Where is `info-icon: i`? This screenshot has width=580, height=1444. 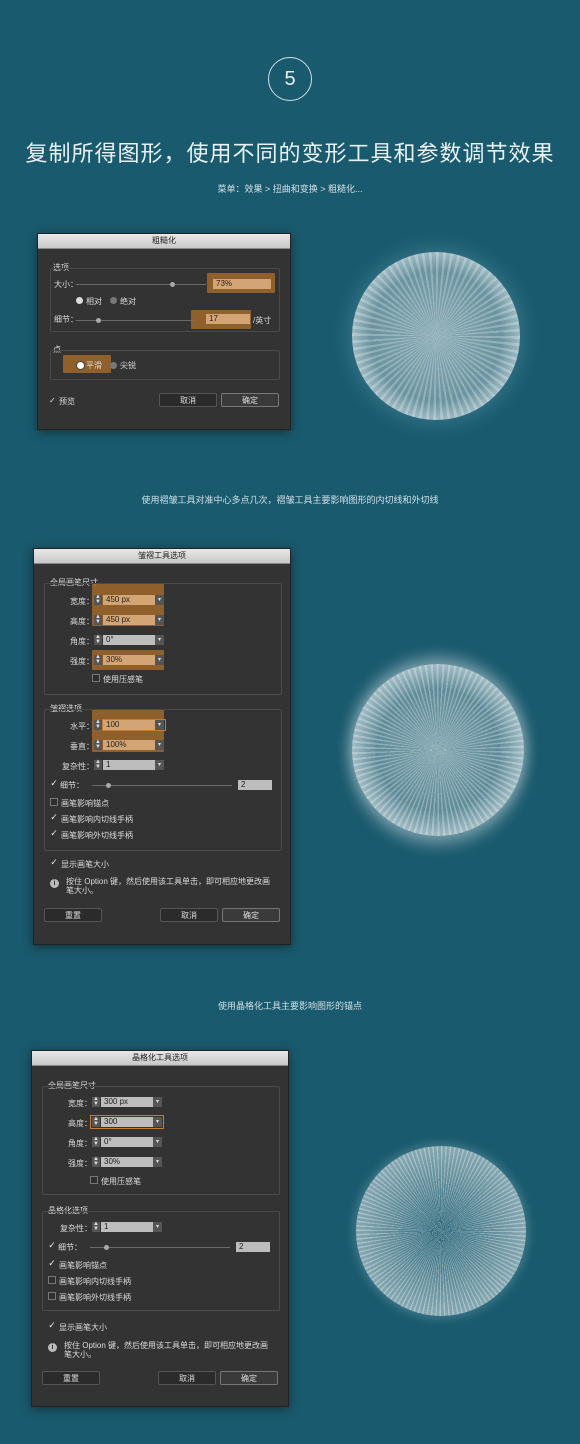 info-icon: i is located at coordinates (54, 883).